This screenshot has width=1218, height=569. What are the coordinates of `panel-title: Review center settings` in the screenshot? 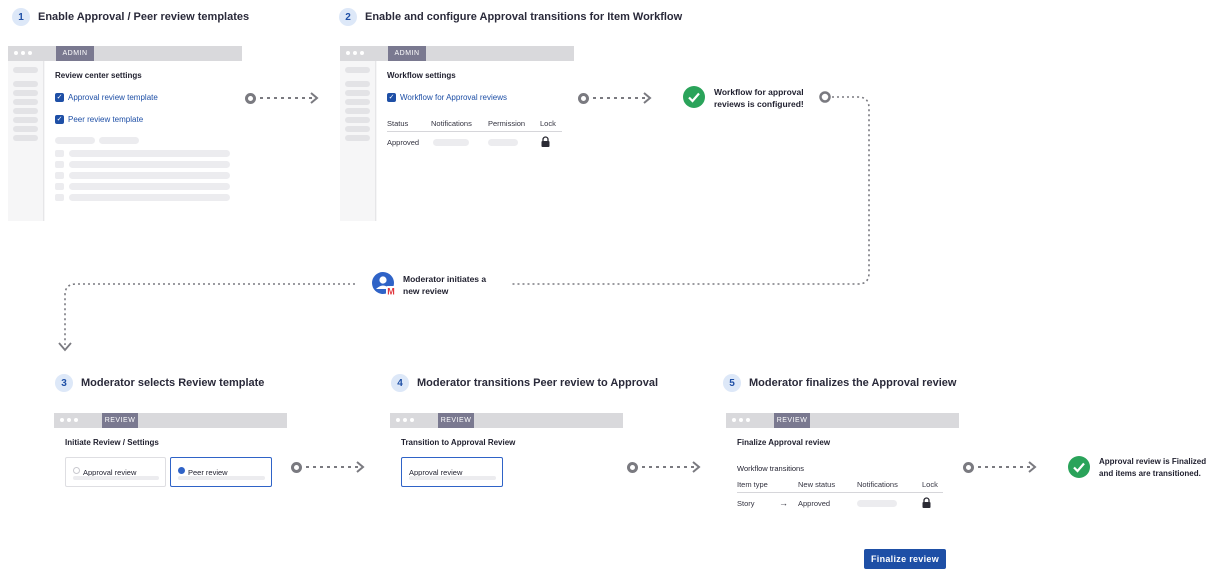 It's located at (98, 75).